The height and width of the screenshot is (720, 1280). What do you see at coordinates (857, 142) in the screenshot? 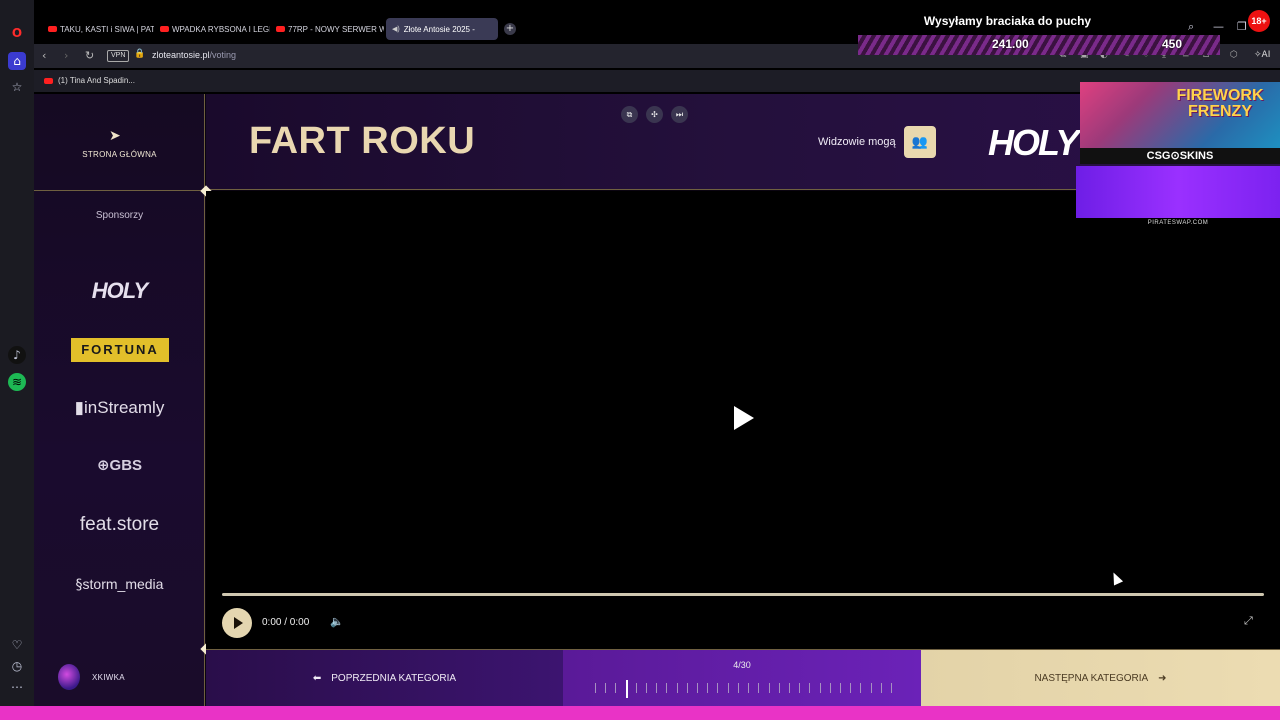
I see `viewers-label: Widzowie mogą` at bounding box center [857, 142].